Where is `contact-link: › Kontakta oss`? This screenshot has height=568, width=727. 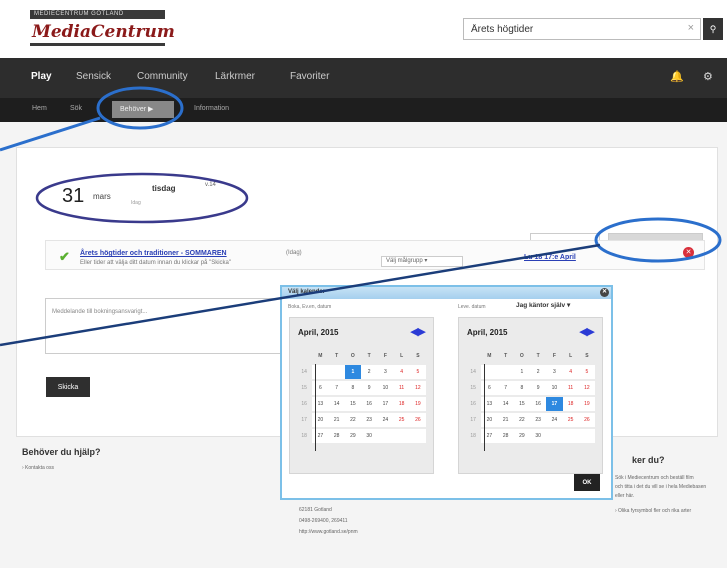
contact-link: › Kontakta oss is located at coordinates (38, 468).